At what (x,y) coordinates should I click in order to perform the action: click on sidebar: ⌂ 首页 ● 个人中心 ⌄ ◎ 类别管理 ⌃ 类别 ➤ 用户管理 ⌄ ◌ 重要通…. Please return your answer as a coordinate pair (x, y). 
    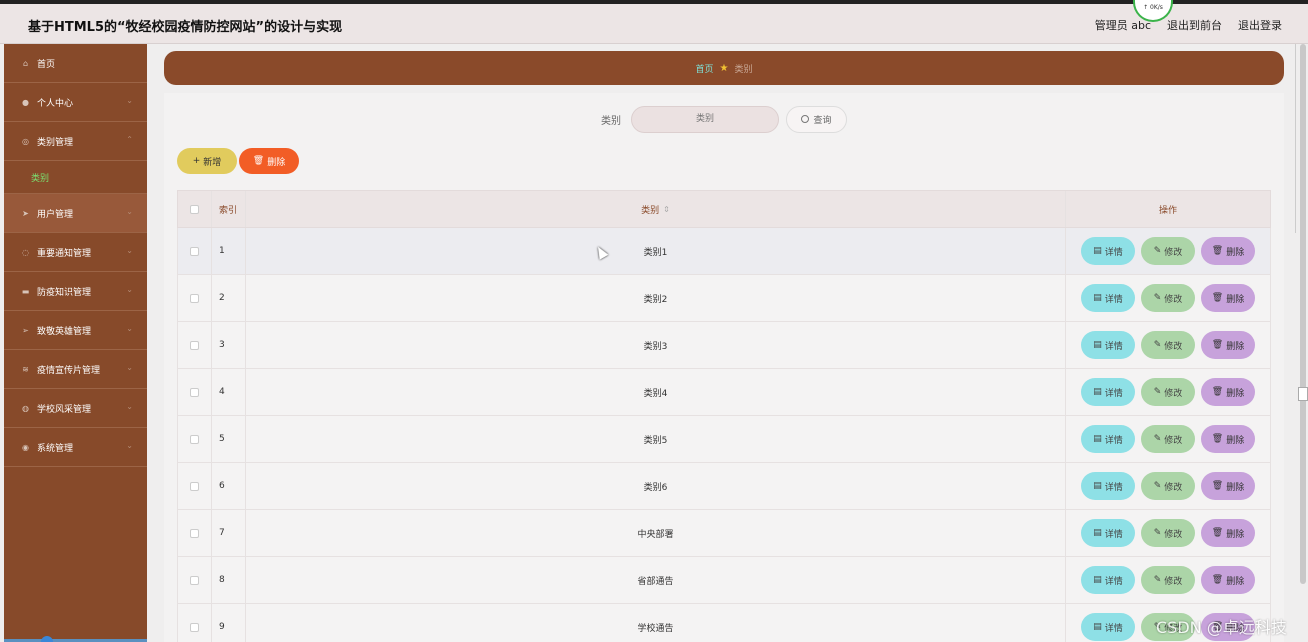
    Looking at the image, I should click on (75, 343).